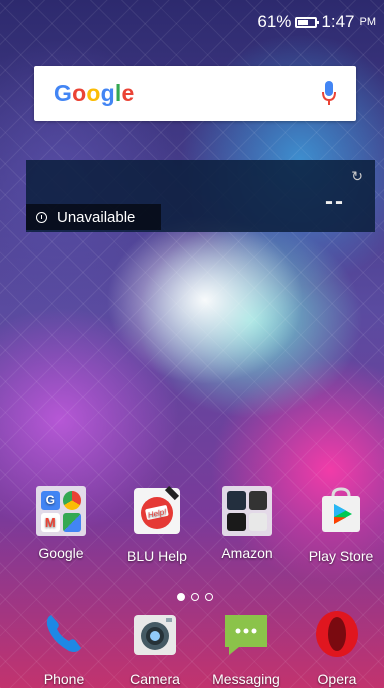  I want to click on dock-phone: Phone, so click(64, 648).